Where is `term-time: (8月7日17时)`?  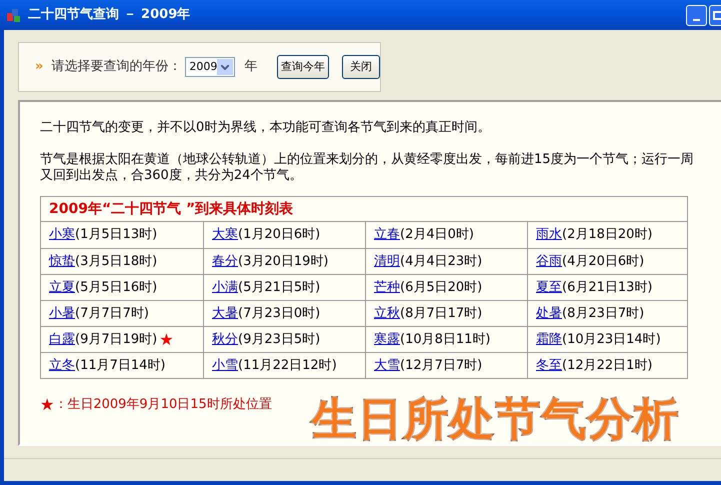 term-time: (8月7日17时) is located at coordinates (441, 313).